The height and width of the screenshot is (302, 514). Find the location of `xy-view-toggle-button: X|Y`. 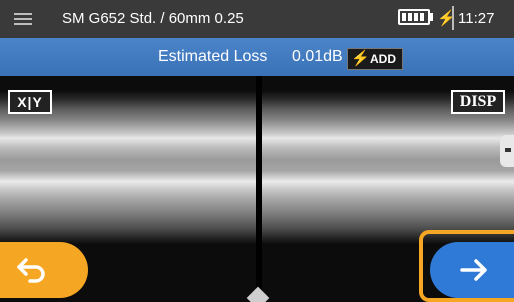

xy-view-toggle-button: X|Y is located at coordinates (30, 102).